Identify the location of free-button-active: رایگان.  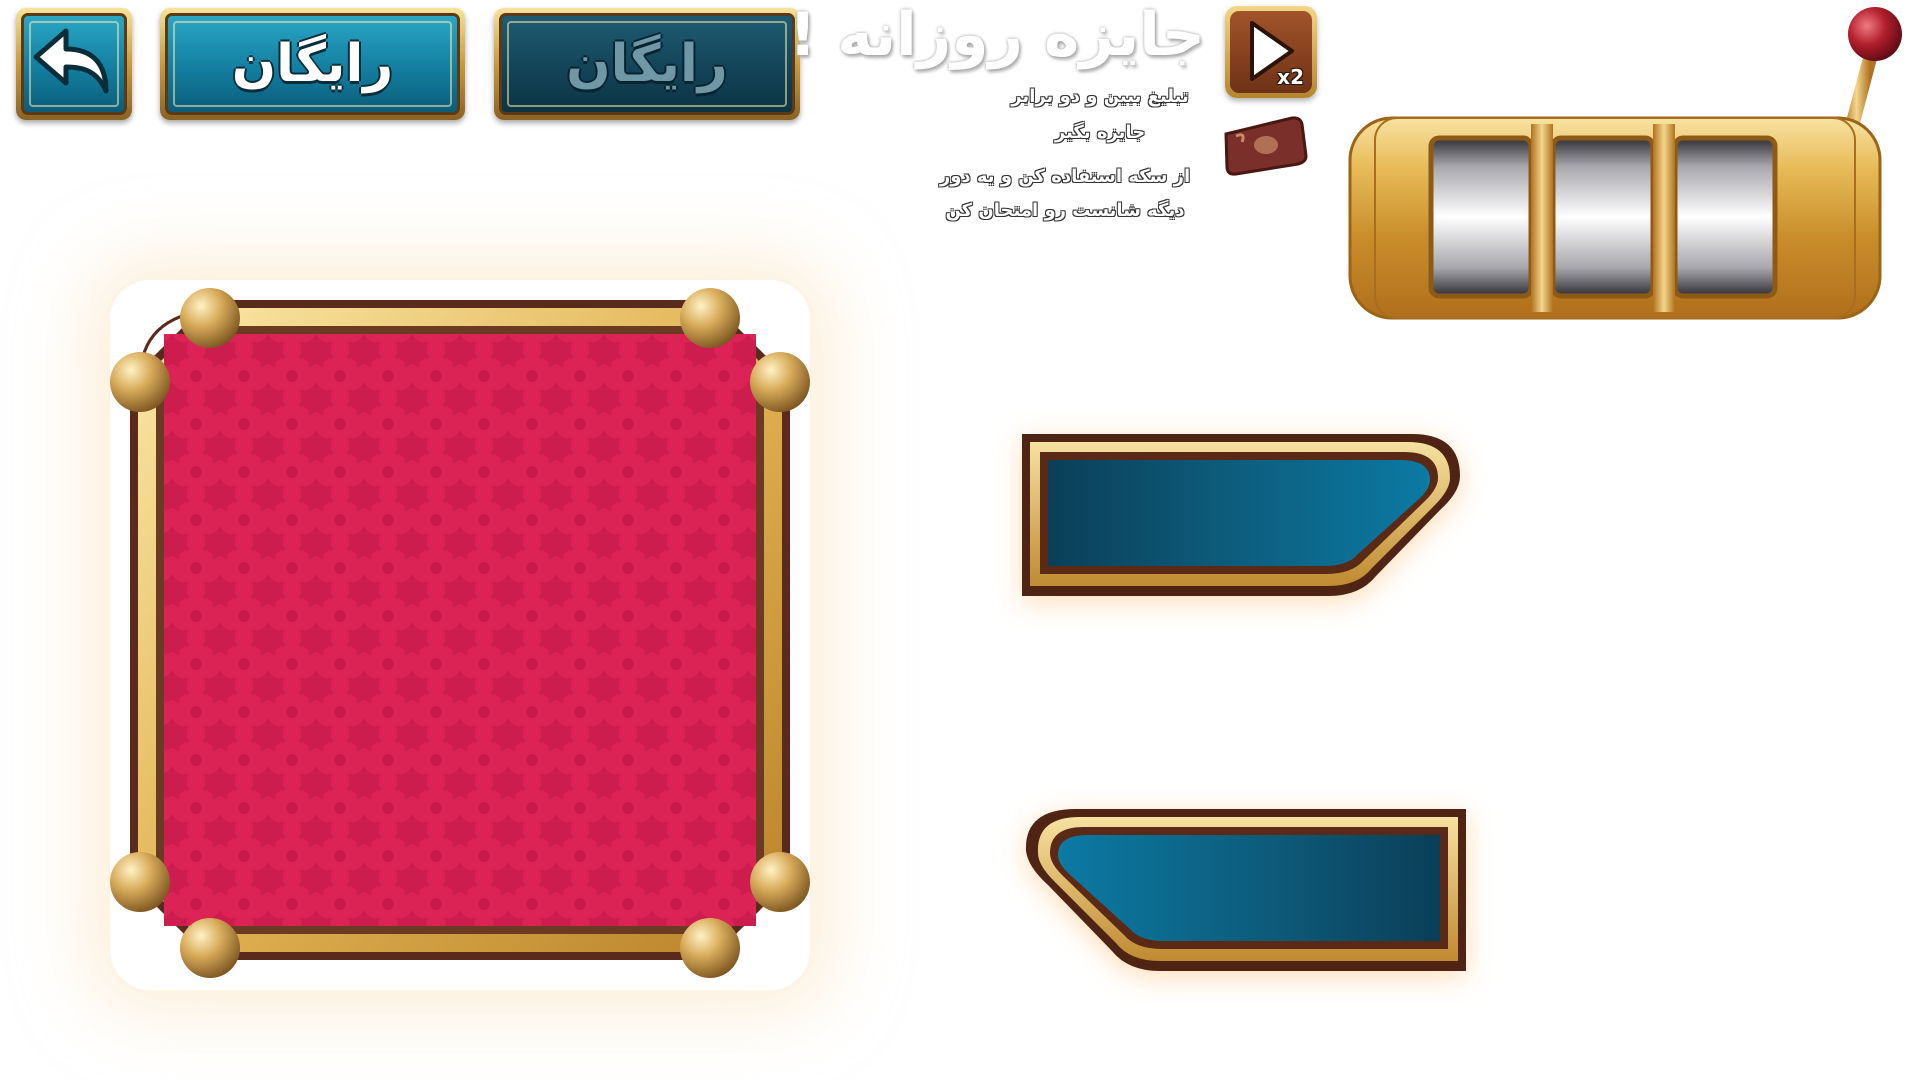
(312, 64).